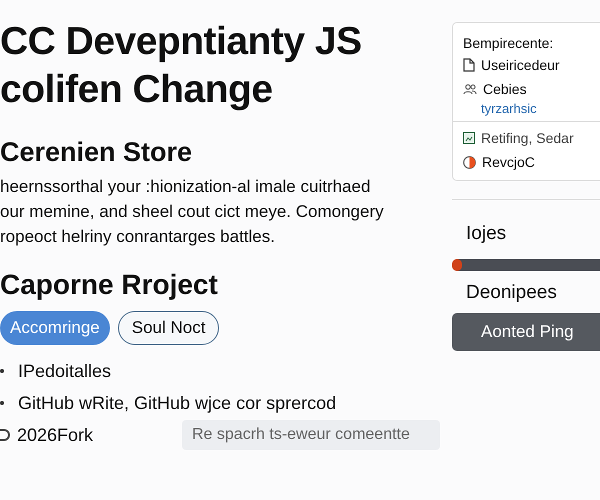 The image size is (600, 500). What do you see at coordinates (177, 403) in the screenshot?
I see `list-item: GitHub wRite, GitHub wjce cor sprercod` at bounding box center [177, 403].